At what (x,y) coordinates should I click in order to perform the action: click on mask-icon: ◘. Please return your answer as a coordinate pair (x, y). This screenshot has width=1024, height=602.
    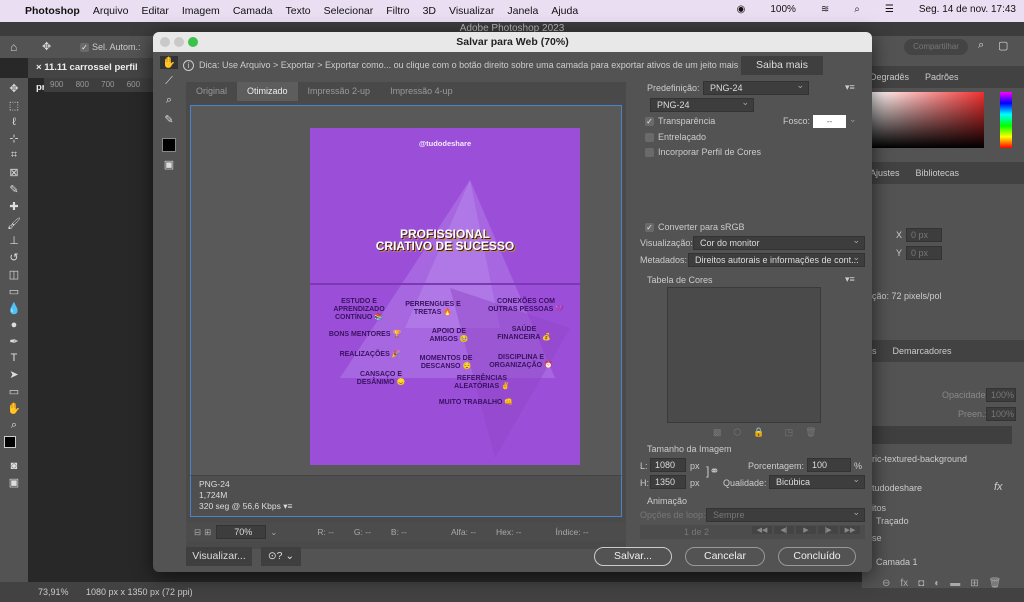
    Looking at the image, I should click on (921, 583).